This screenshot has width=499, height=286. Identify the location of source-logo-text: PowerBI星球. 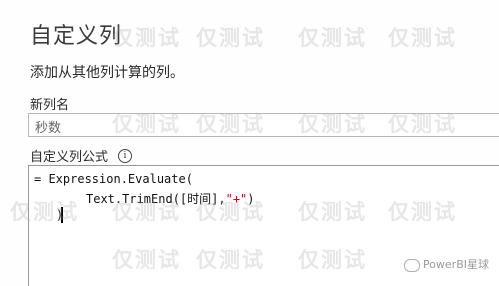
(455, 264).